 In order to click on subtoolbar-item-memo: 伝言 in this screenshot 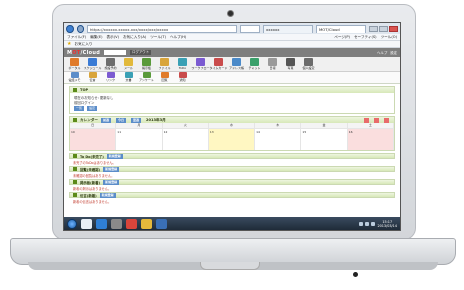, I will do `click(92, 77)`.